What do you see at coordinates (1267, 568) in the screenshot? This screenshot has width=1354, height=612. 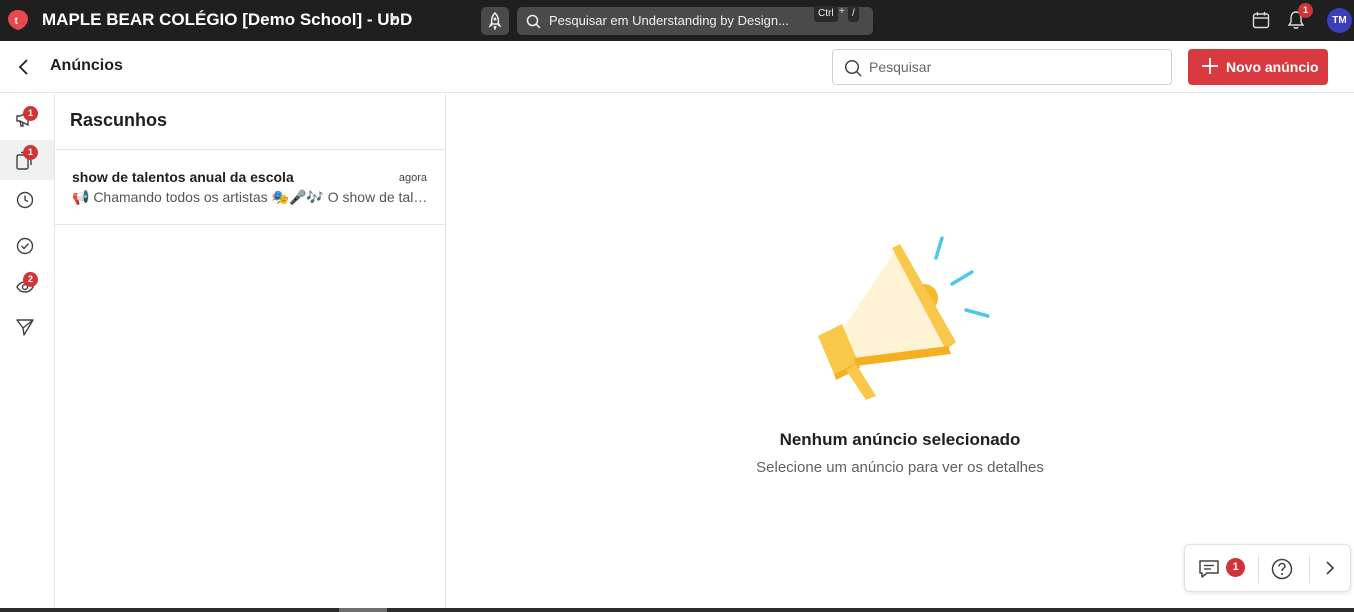 I see `helper-widget: 1` at bounding box center [1267, 568].